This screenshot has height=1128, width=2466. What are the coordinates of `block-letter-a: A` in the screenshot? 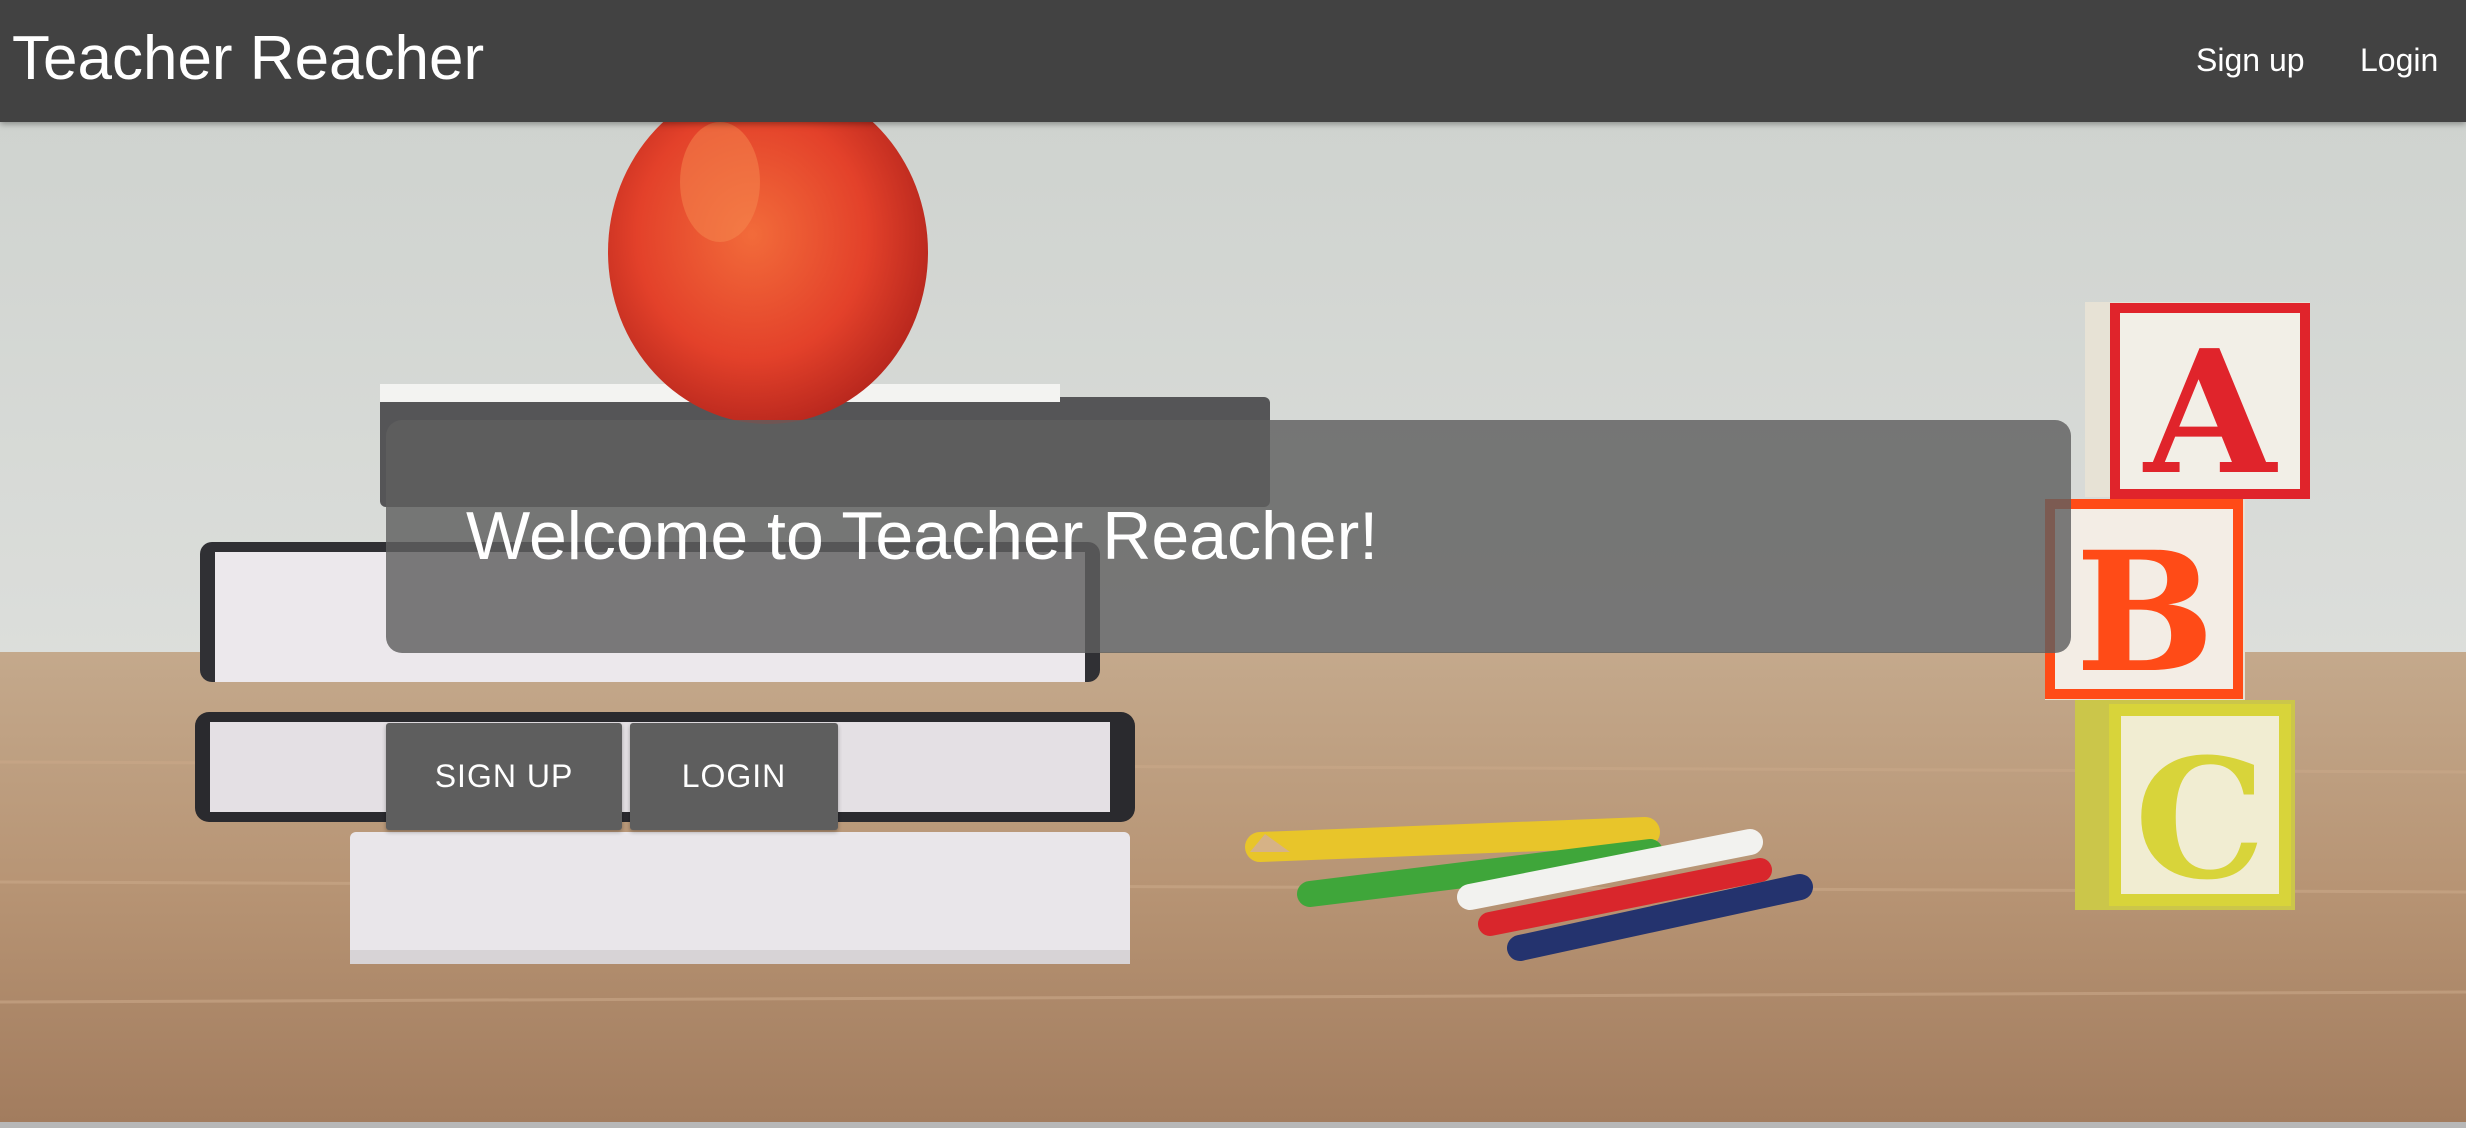 It's located at (2210, 413).